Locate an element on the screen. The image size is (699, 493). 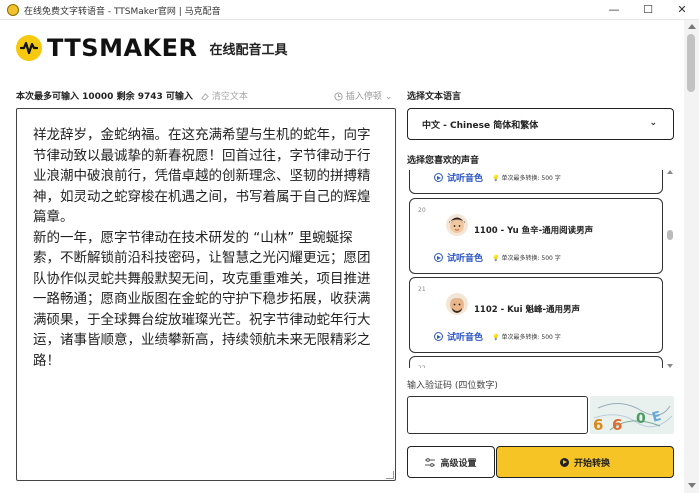
voice-card: 试听音色 💡 单次最多转换: 500 字 is located at coordinates (536, 182).